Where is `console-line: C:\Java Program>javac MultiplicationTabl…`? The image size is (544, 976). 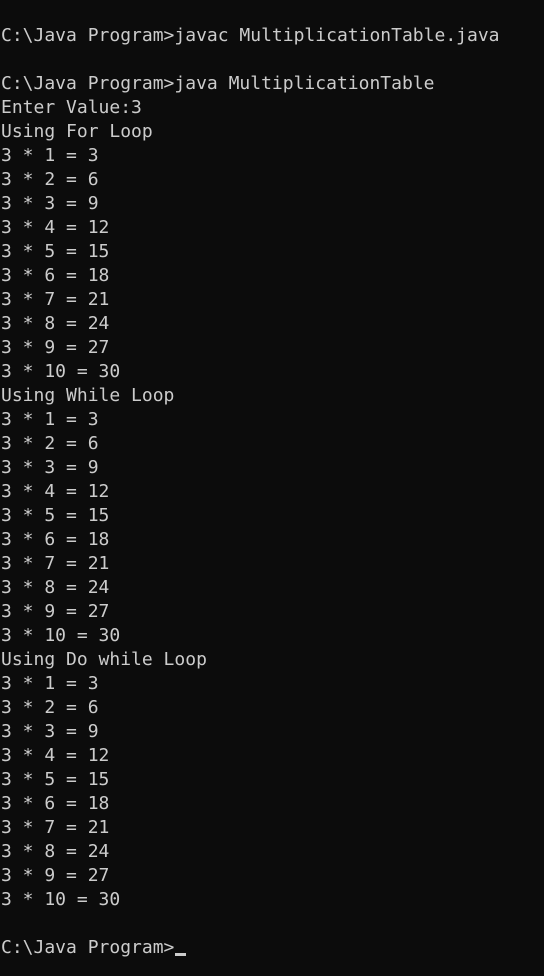 console-line: C:\Java Program>javac MultiplicationTabl… is located at coordinates (250, 35).